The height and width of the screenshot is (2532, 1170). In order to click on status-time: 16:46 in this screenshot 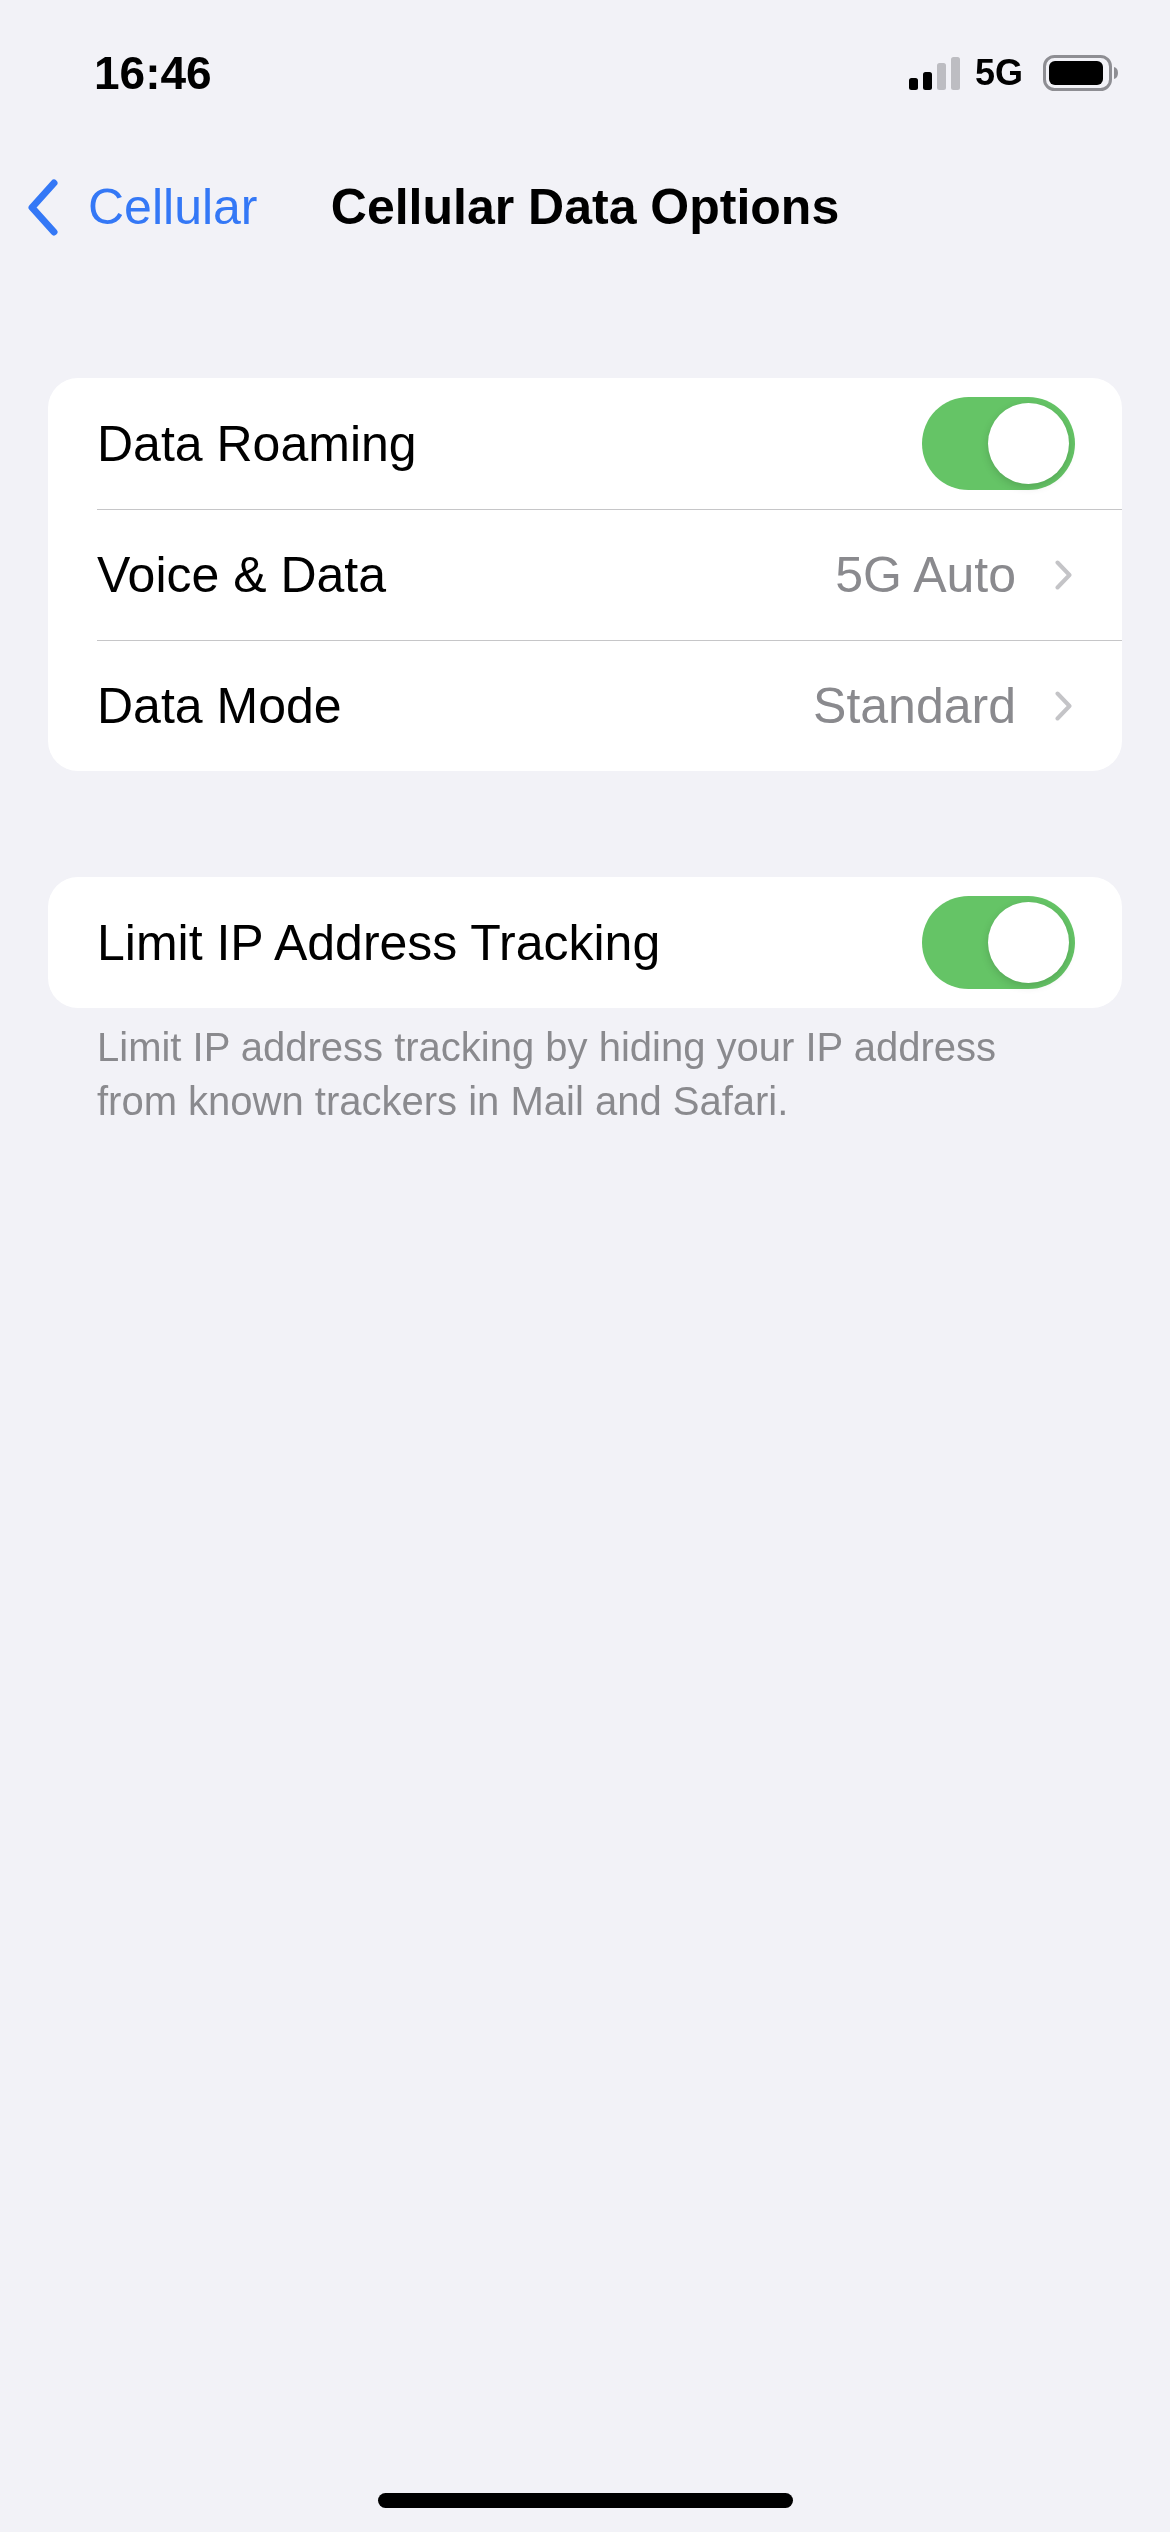, I will do `click(153, 73)`.